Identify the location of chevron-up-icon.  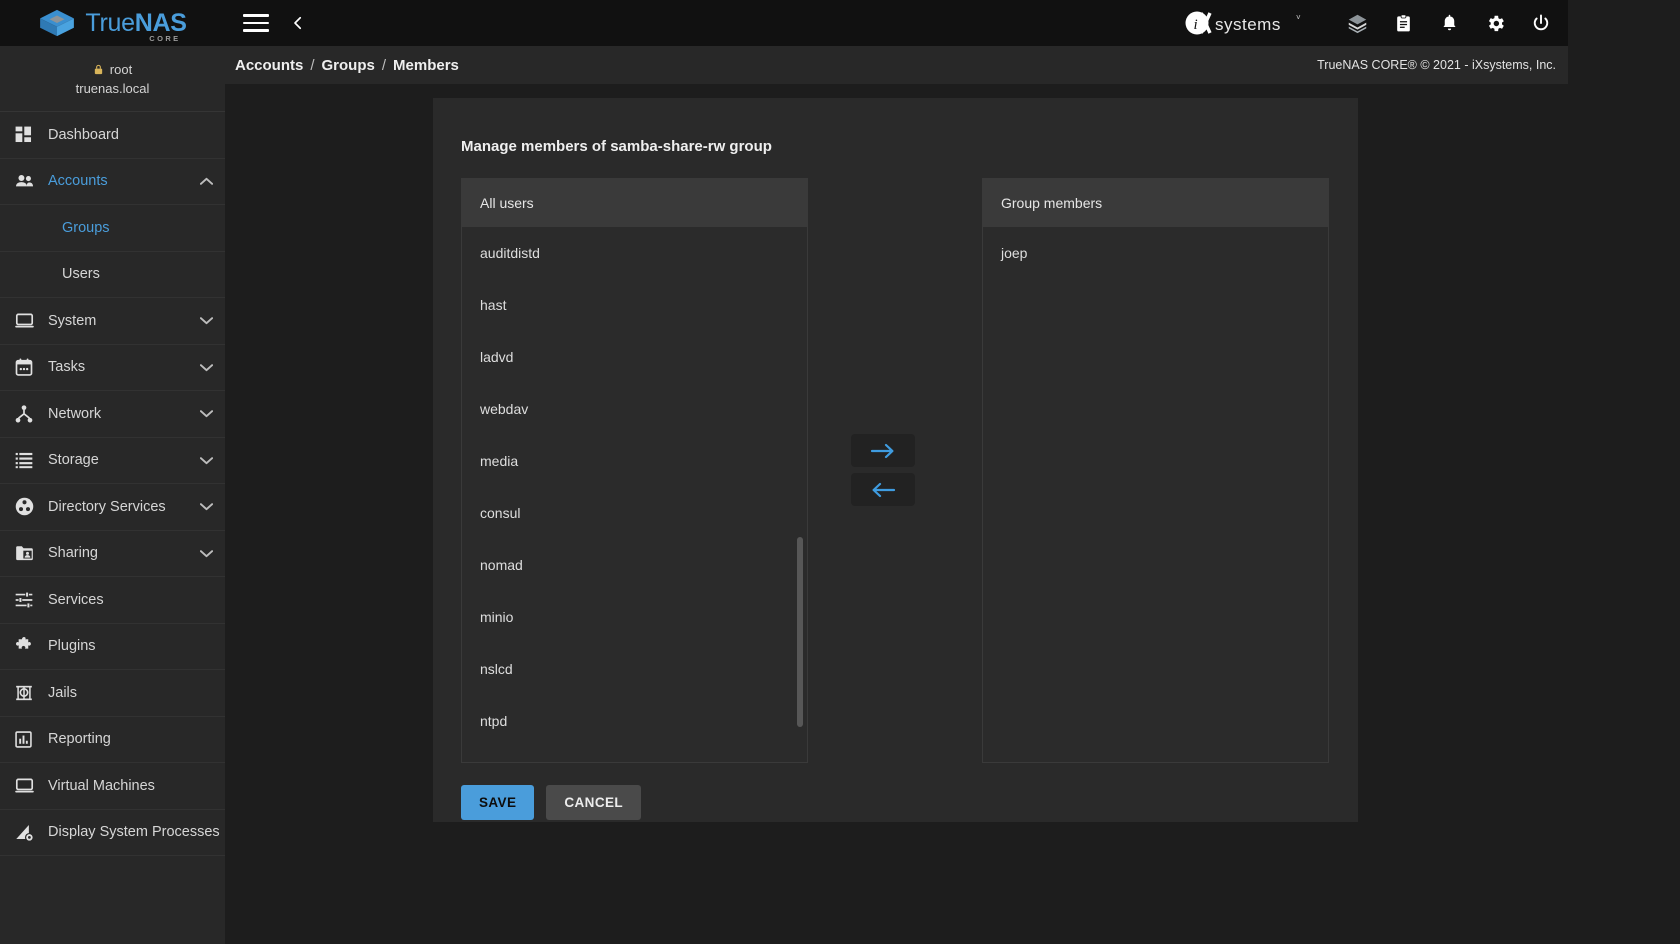
(206, 181).